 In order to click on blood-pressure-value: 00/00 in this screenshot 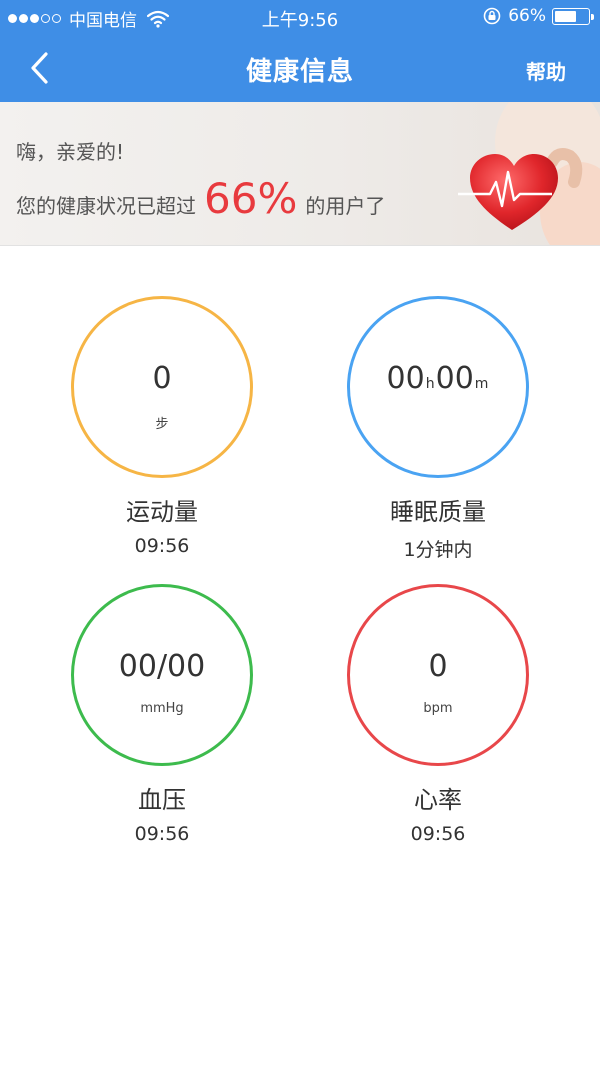, I will do `click(162, 666)`.